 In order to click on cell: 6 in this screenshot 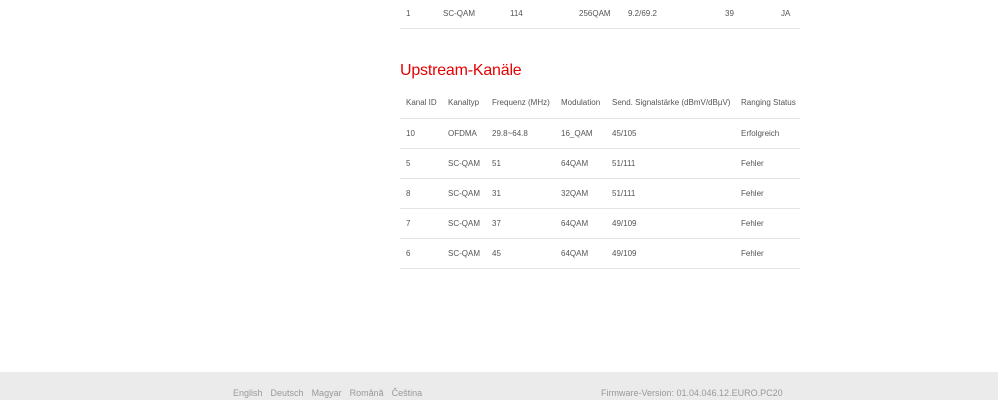, I will do `click(408, 253)`.